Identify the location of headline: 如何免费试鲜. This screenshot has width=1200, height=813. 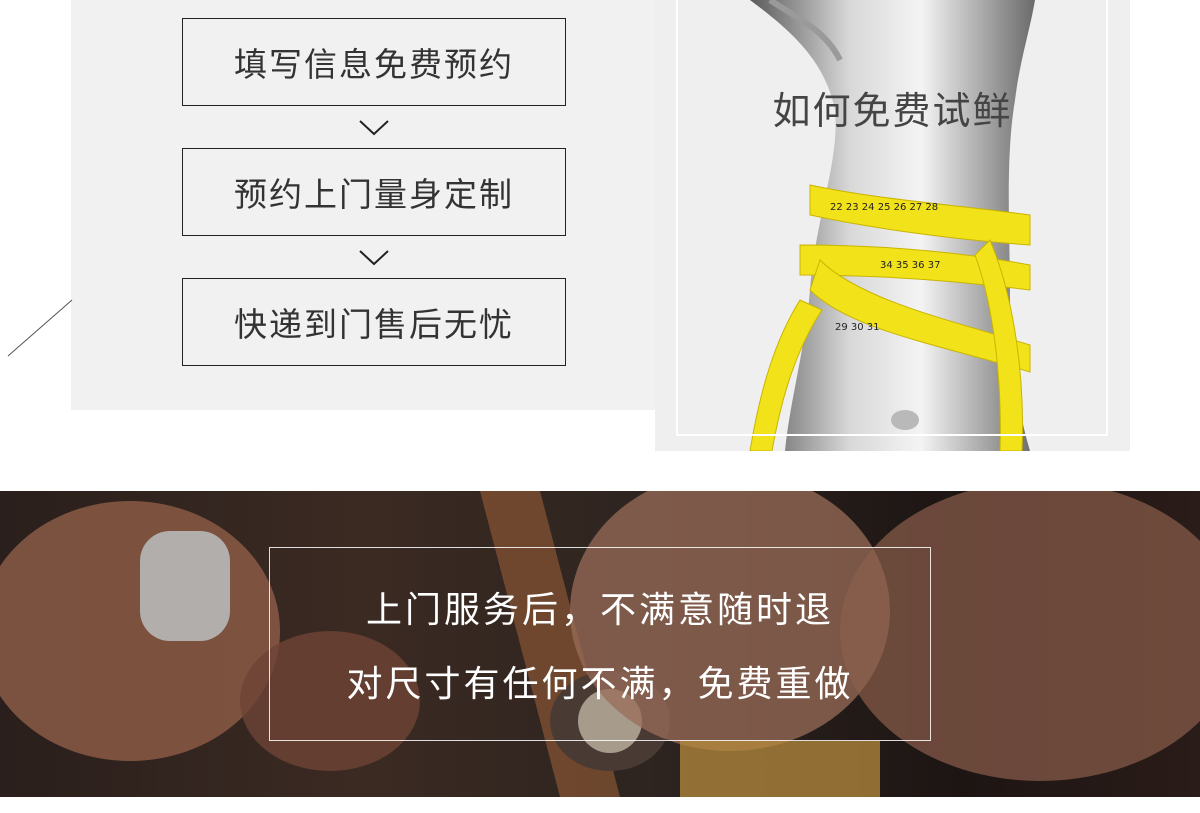
(892, 111).